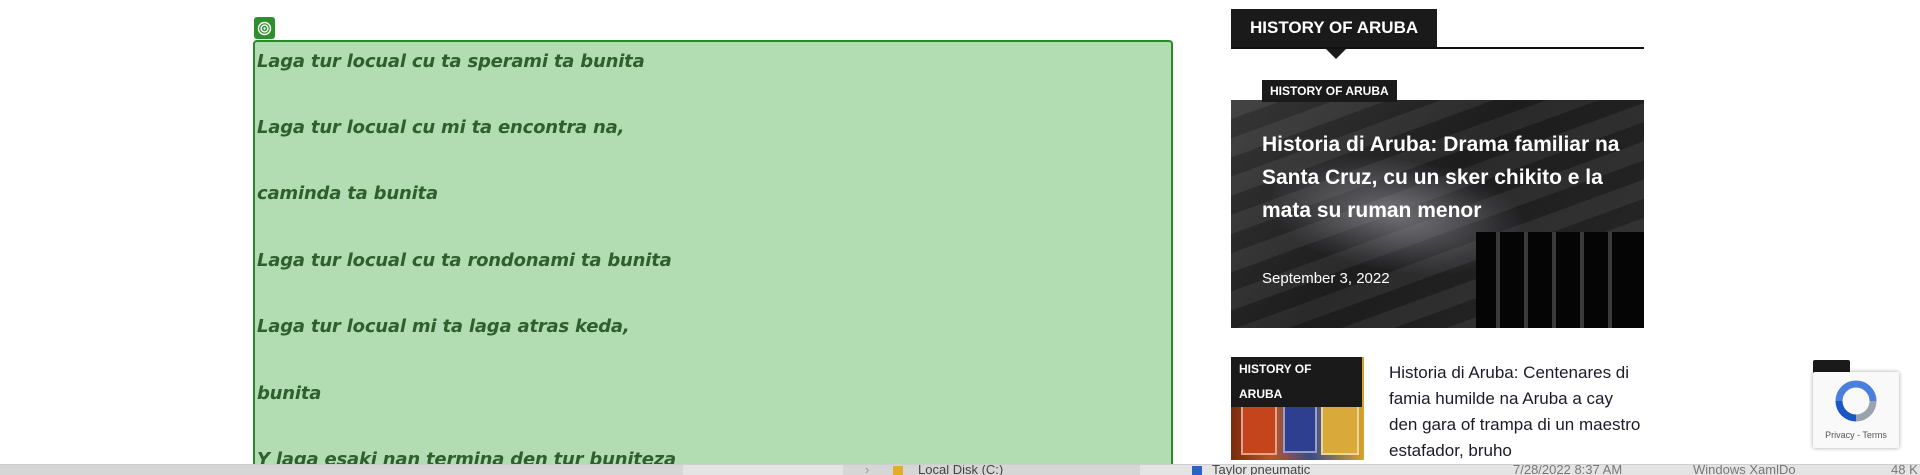  I want to click on strip-segment, so click(341, 470).